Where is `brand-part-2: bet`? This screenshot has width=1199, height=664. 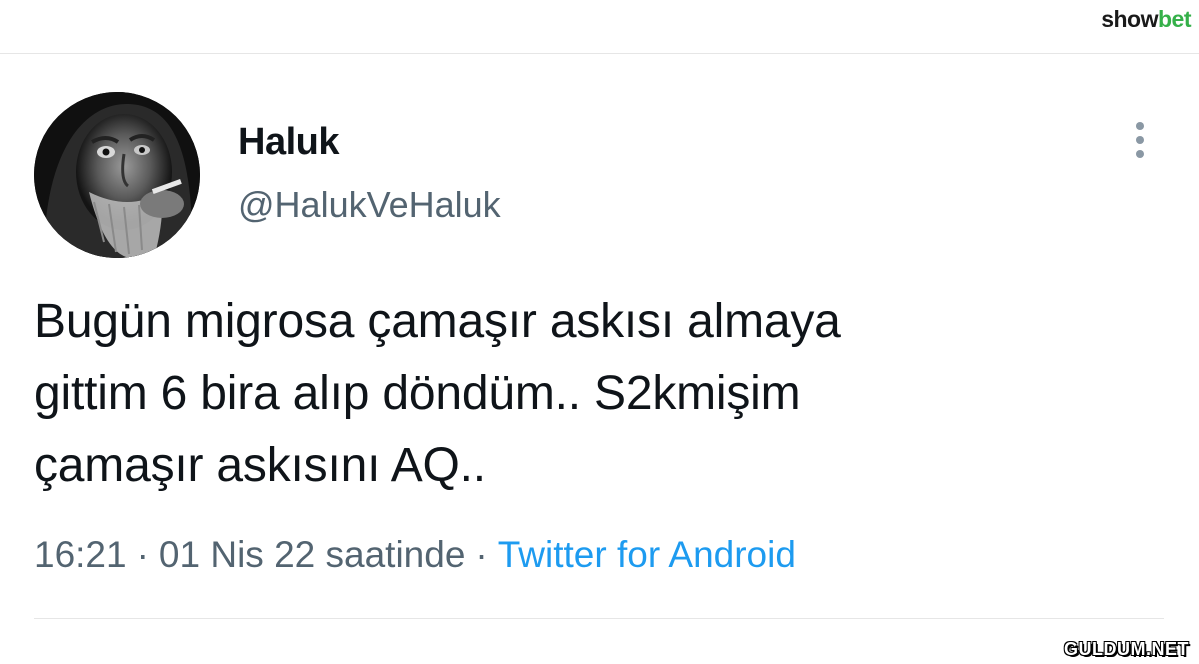
brand-part-2: bet is located at coordinates (1175, 19).